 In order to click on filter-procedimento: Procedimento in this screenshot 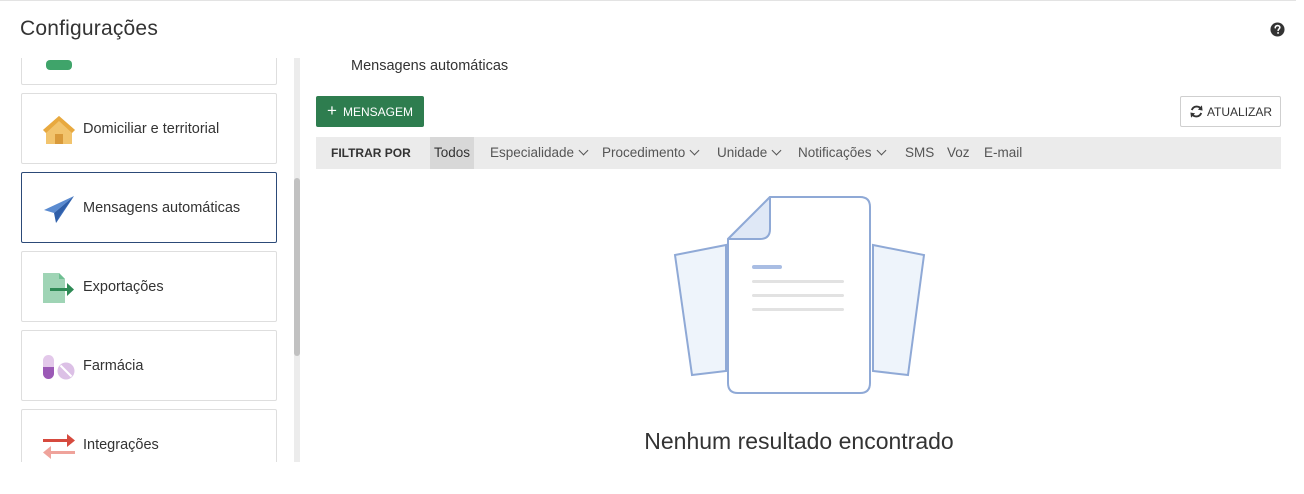, I will do `click(651, 153)`.